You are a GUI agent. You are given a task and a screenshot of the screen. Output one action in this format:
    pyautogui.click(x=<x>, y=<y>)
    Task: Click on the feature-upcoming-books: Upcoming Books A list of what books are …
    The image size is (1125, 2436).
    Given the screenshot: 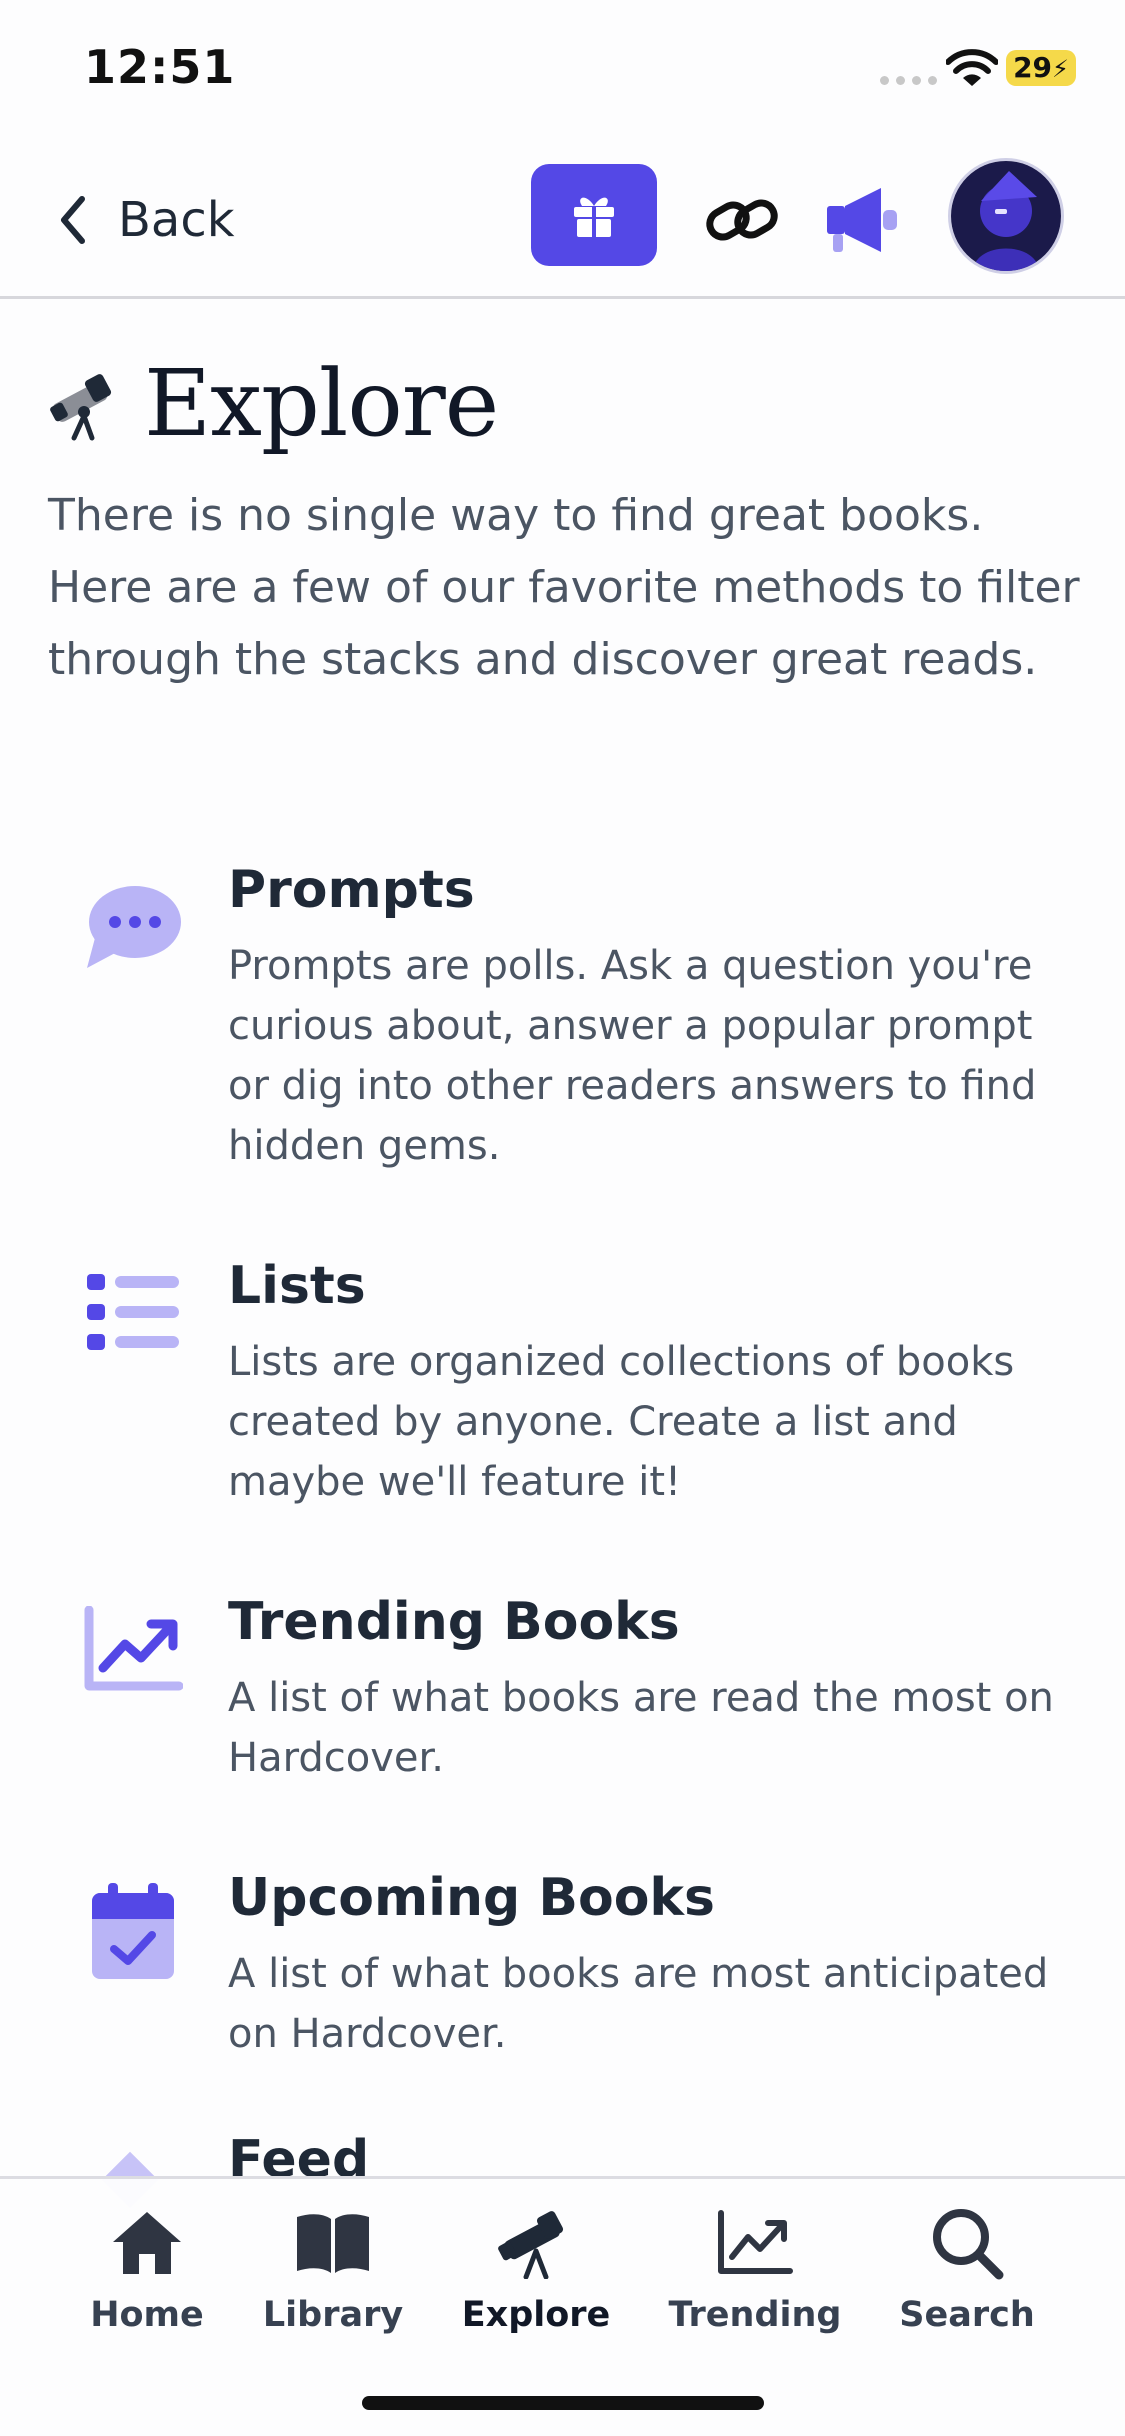 What is the action you would take?
    pyautogui.click(x=562, y=1973)
    